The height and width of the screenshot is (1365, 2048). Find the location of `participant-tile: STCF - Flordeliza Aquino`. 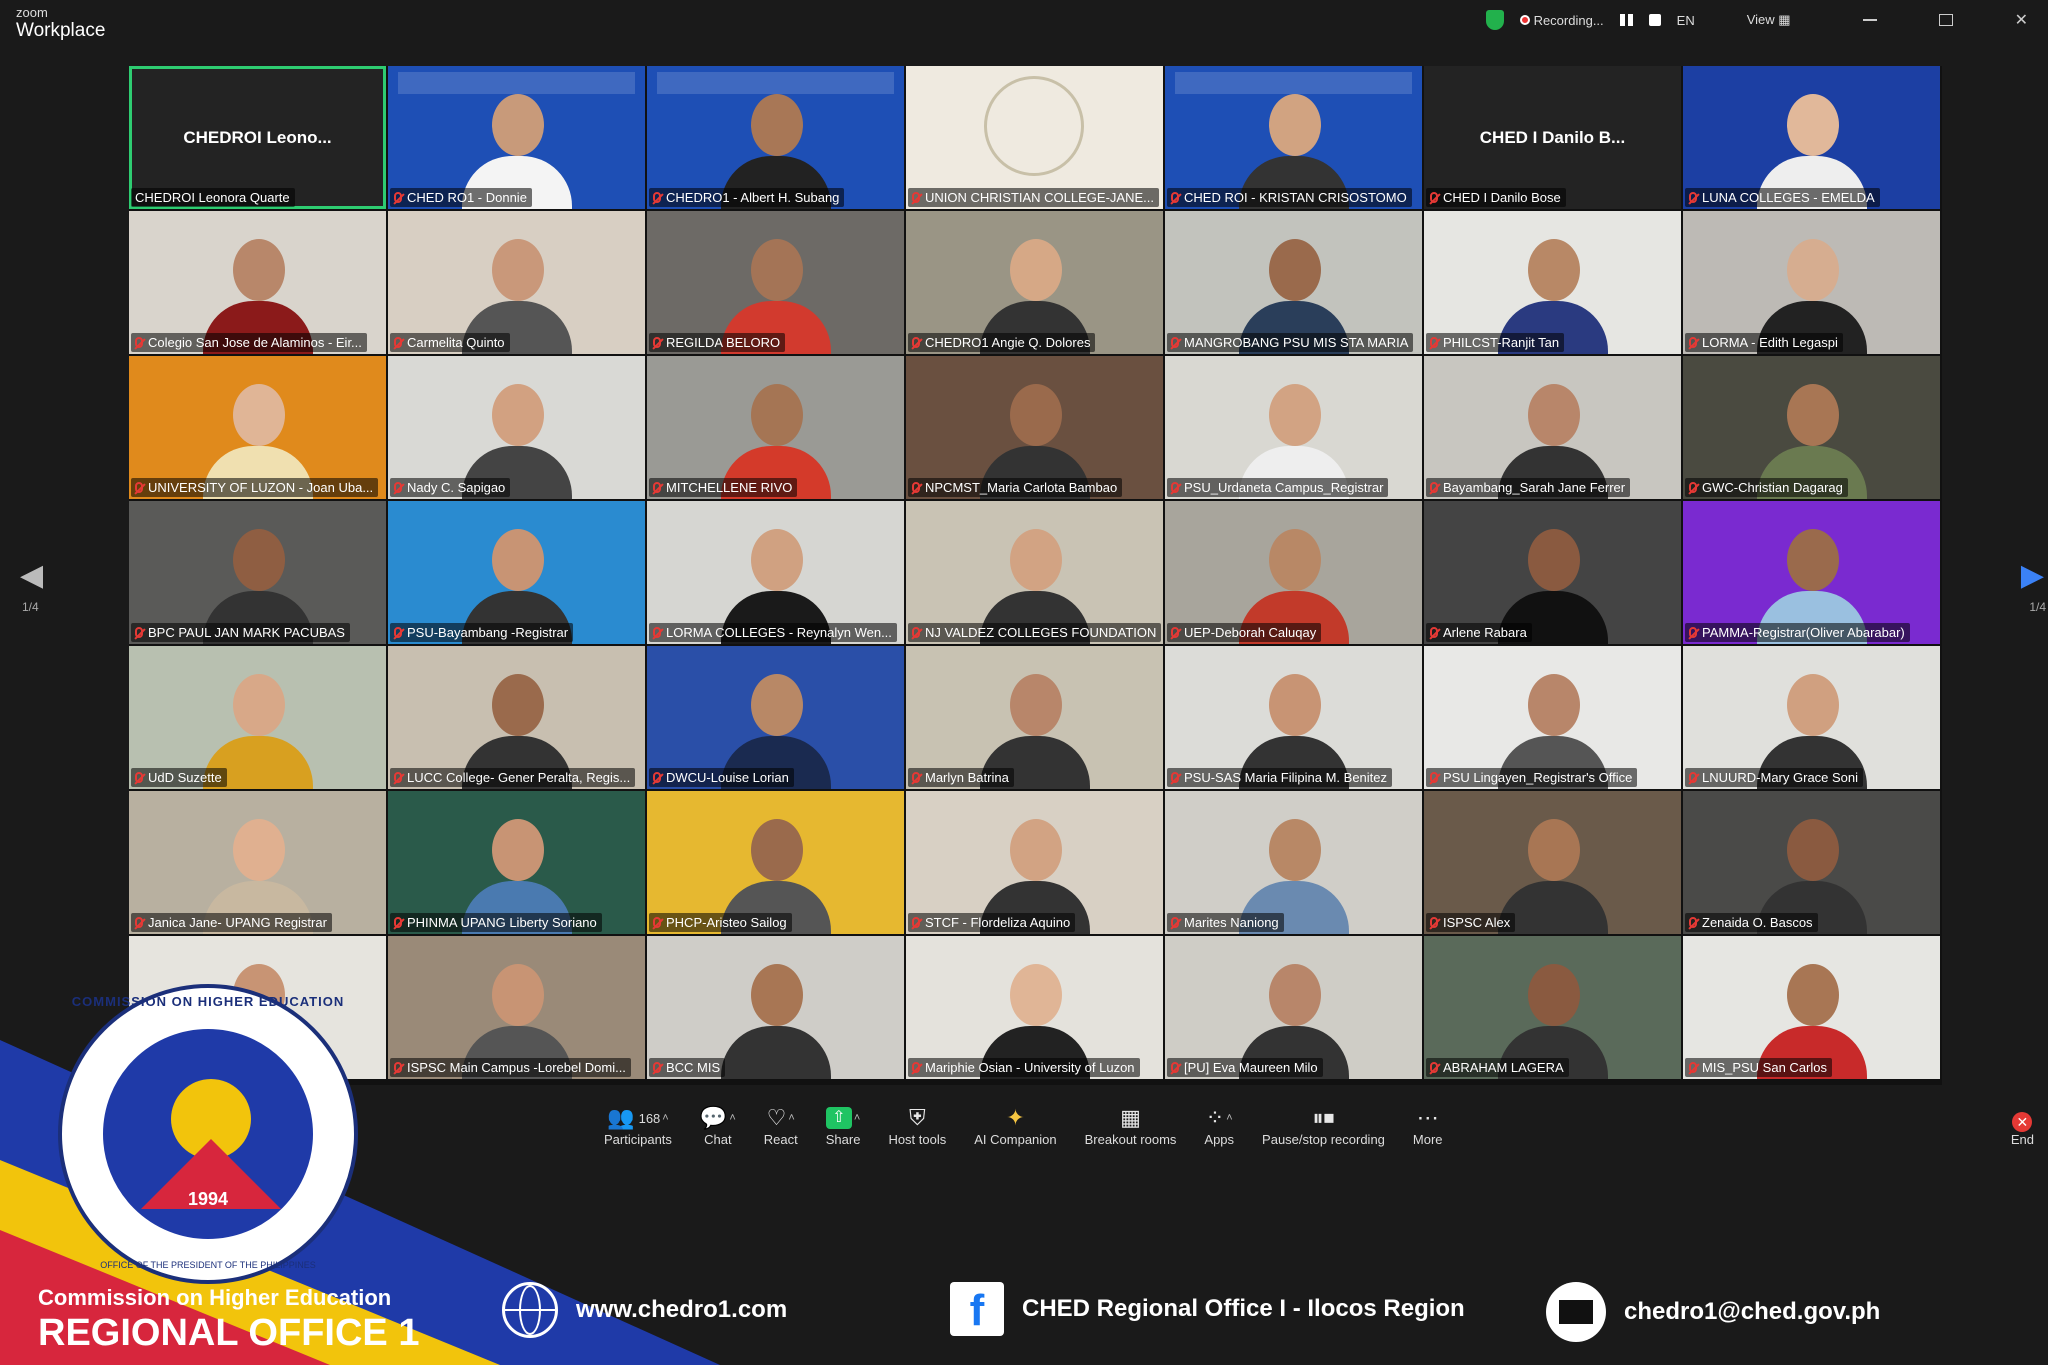

participant-tile: STCF - Flordeliza Aquino is located at coordinates (1034, 862).